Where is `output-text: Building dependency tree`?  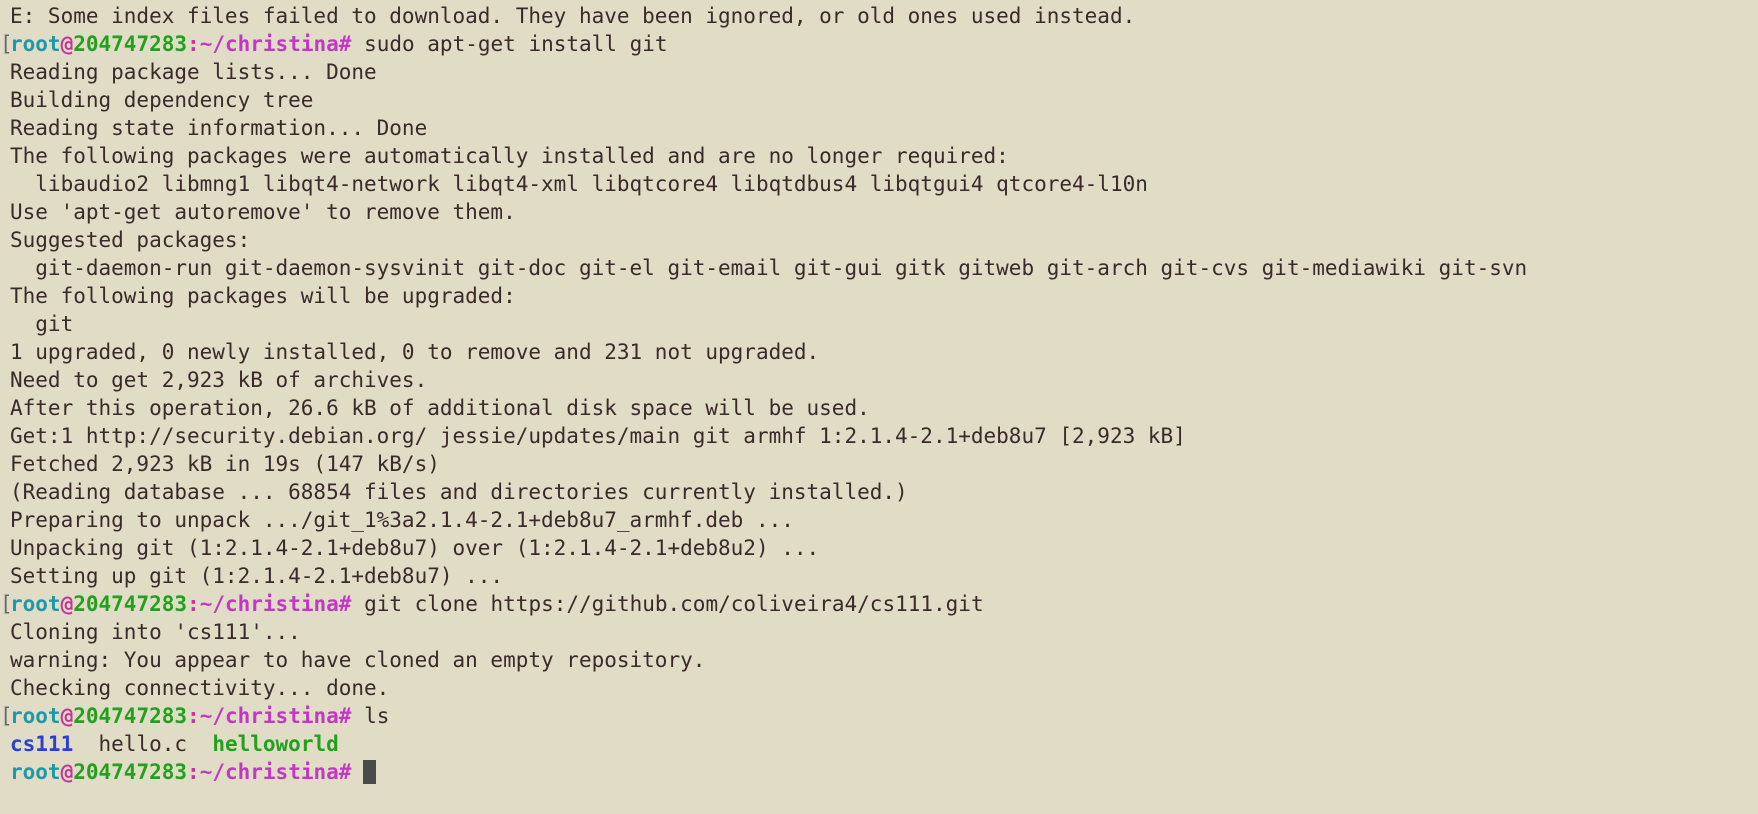
output-text: Building dependency tree is located at coordinates (162, 100).